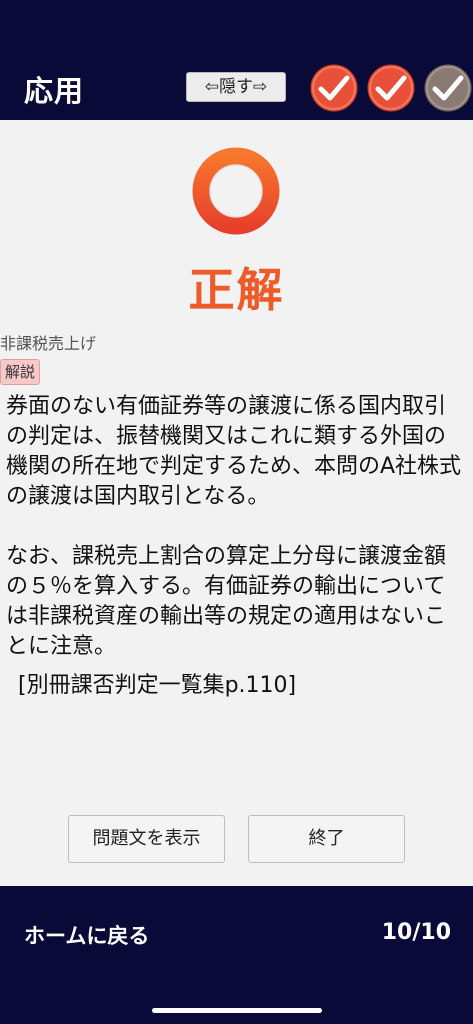 The width and height of the screenshot is (473, 1024). I want to click on explanation-tag: 解説, so click(20, 372).